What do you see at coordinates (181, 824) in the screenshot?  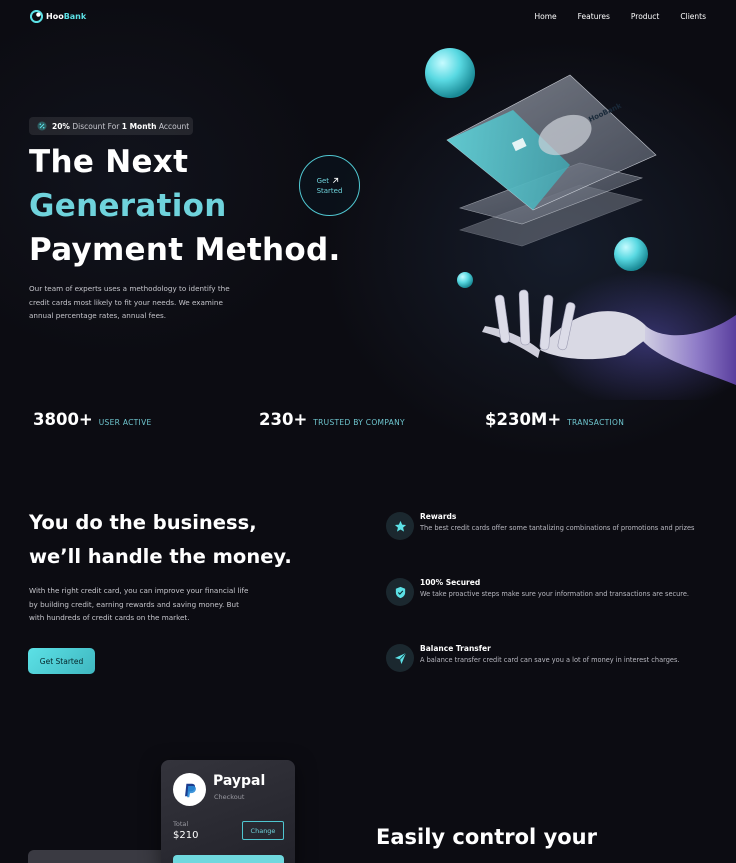 I see `total-label: Total` at bounding box center [181, 824].